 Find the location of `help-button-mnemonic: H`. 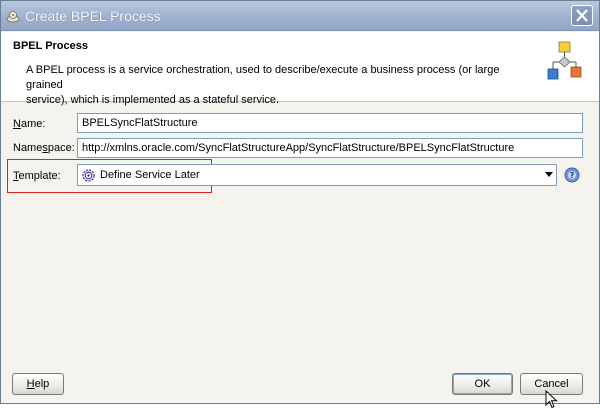

help-button-mnemonic: H is located at coordinates (30, 384).